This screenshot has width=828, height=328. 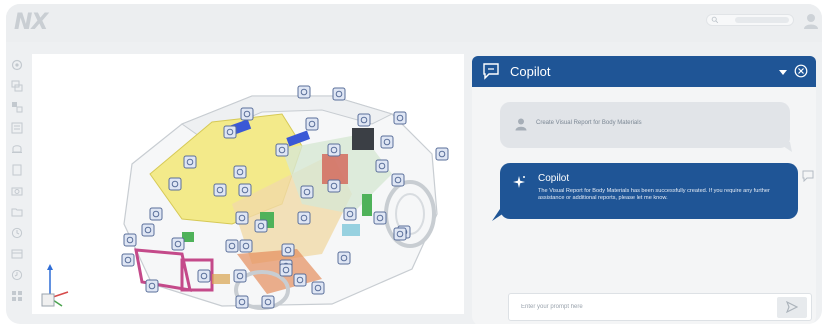 What do you see at coordinates (801, 71) in the screenshot?
I see `close-icon` at bounding box center [801, 71].